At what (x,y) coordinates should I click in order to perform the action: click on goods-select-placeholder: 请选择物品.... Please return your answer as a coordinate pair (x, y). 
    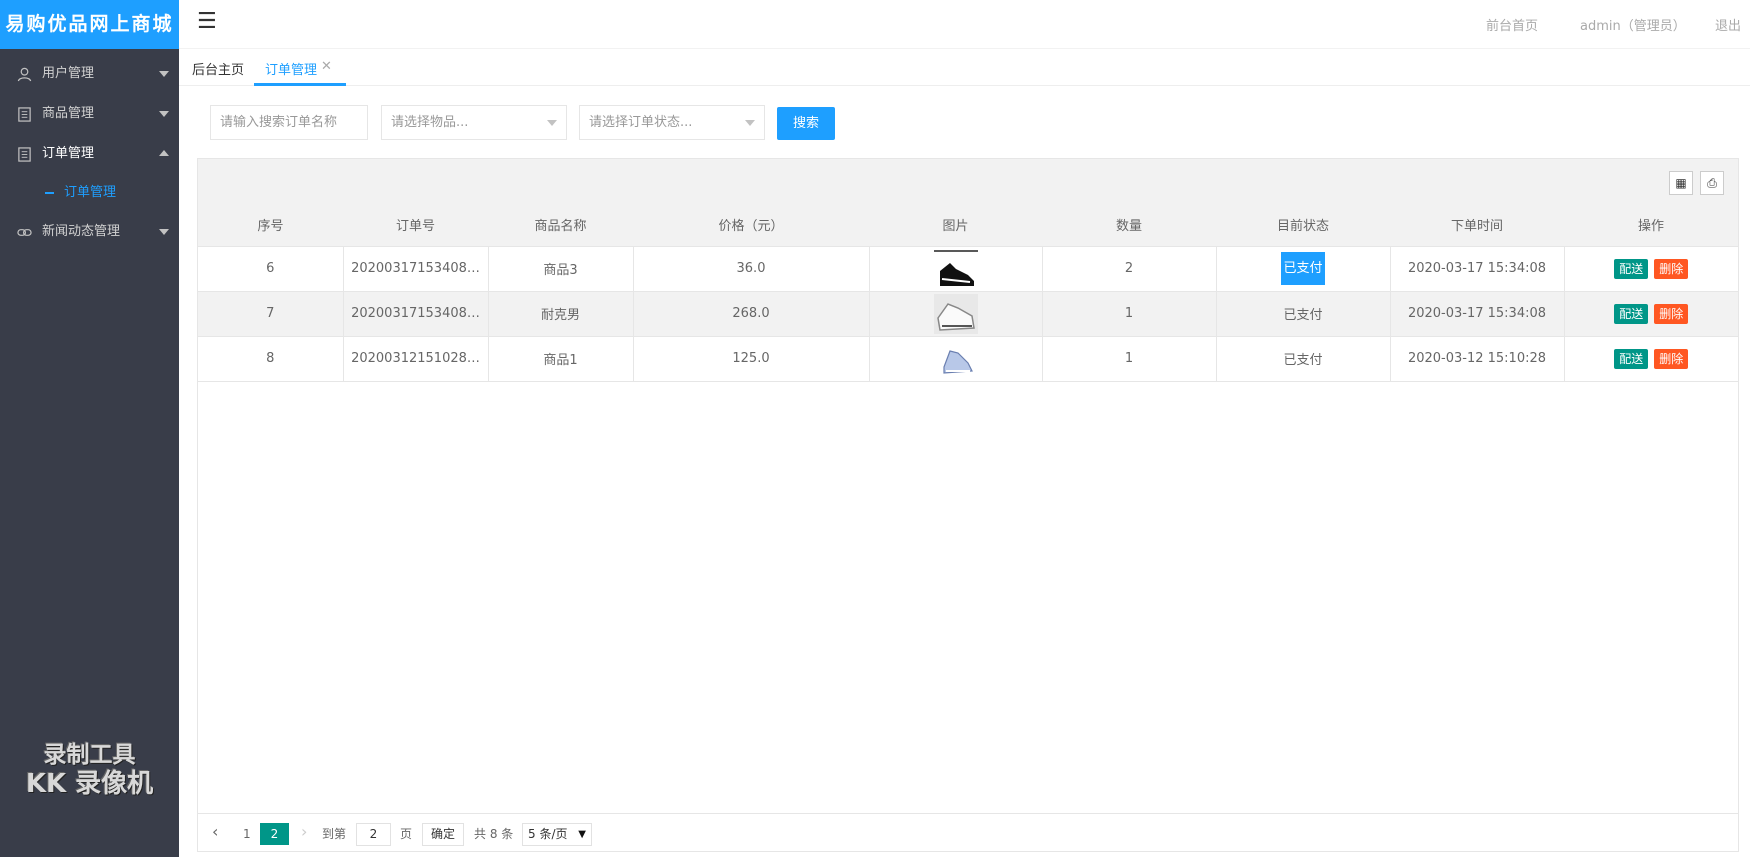
    Looking at the image, I should click on (430, 122).